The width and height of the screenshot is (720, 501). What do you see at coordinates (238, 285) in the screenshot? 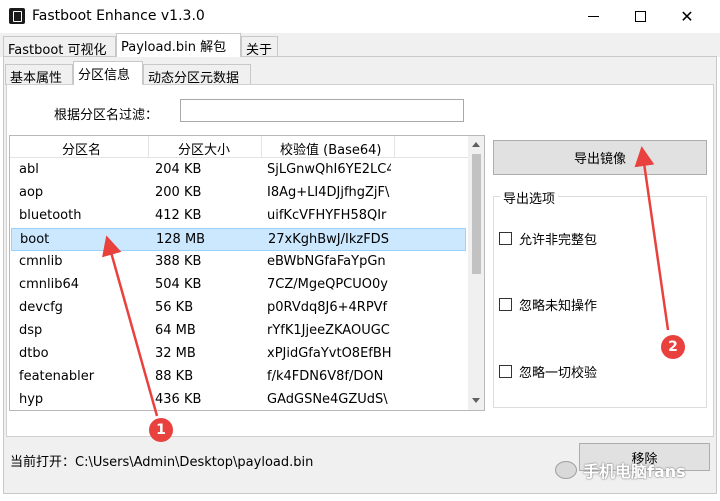
I see `table-row: cmnlib64 504 KB 7CZ/MgeQPCUO0y` at bounding box center [238, 285].